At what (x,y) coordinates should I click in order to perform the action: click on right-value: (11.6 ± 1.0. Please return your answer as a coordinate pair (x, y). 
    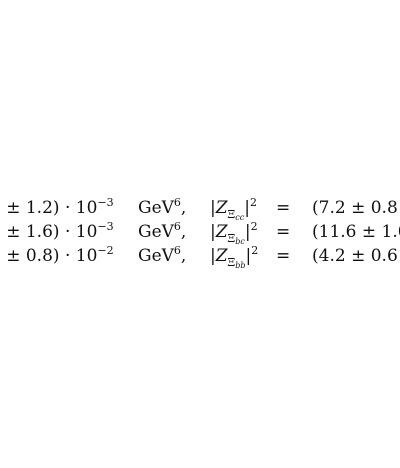
    Looking at the image, I should click on (356, 232).